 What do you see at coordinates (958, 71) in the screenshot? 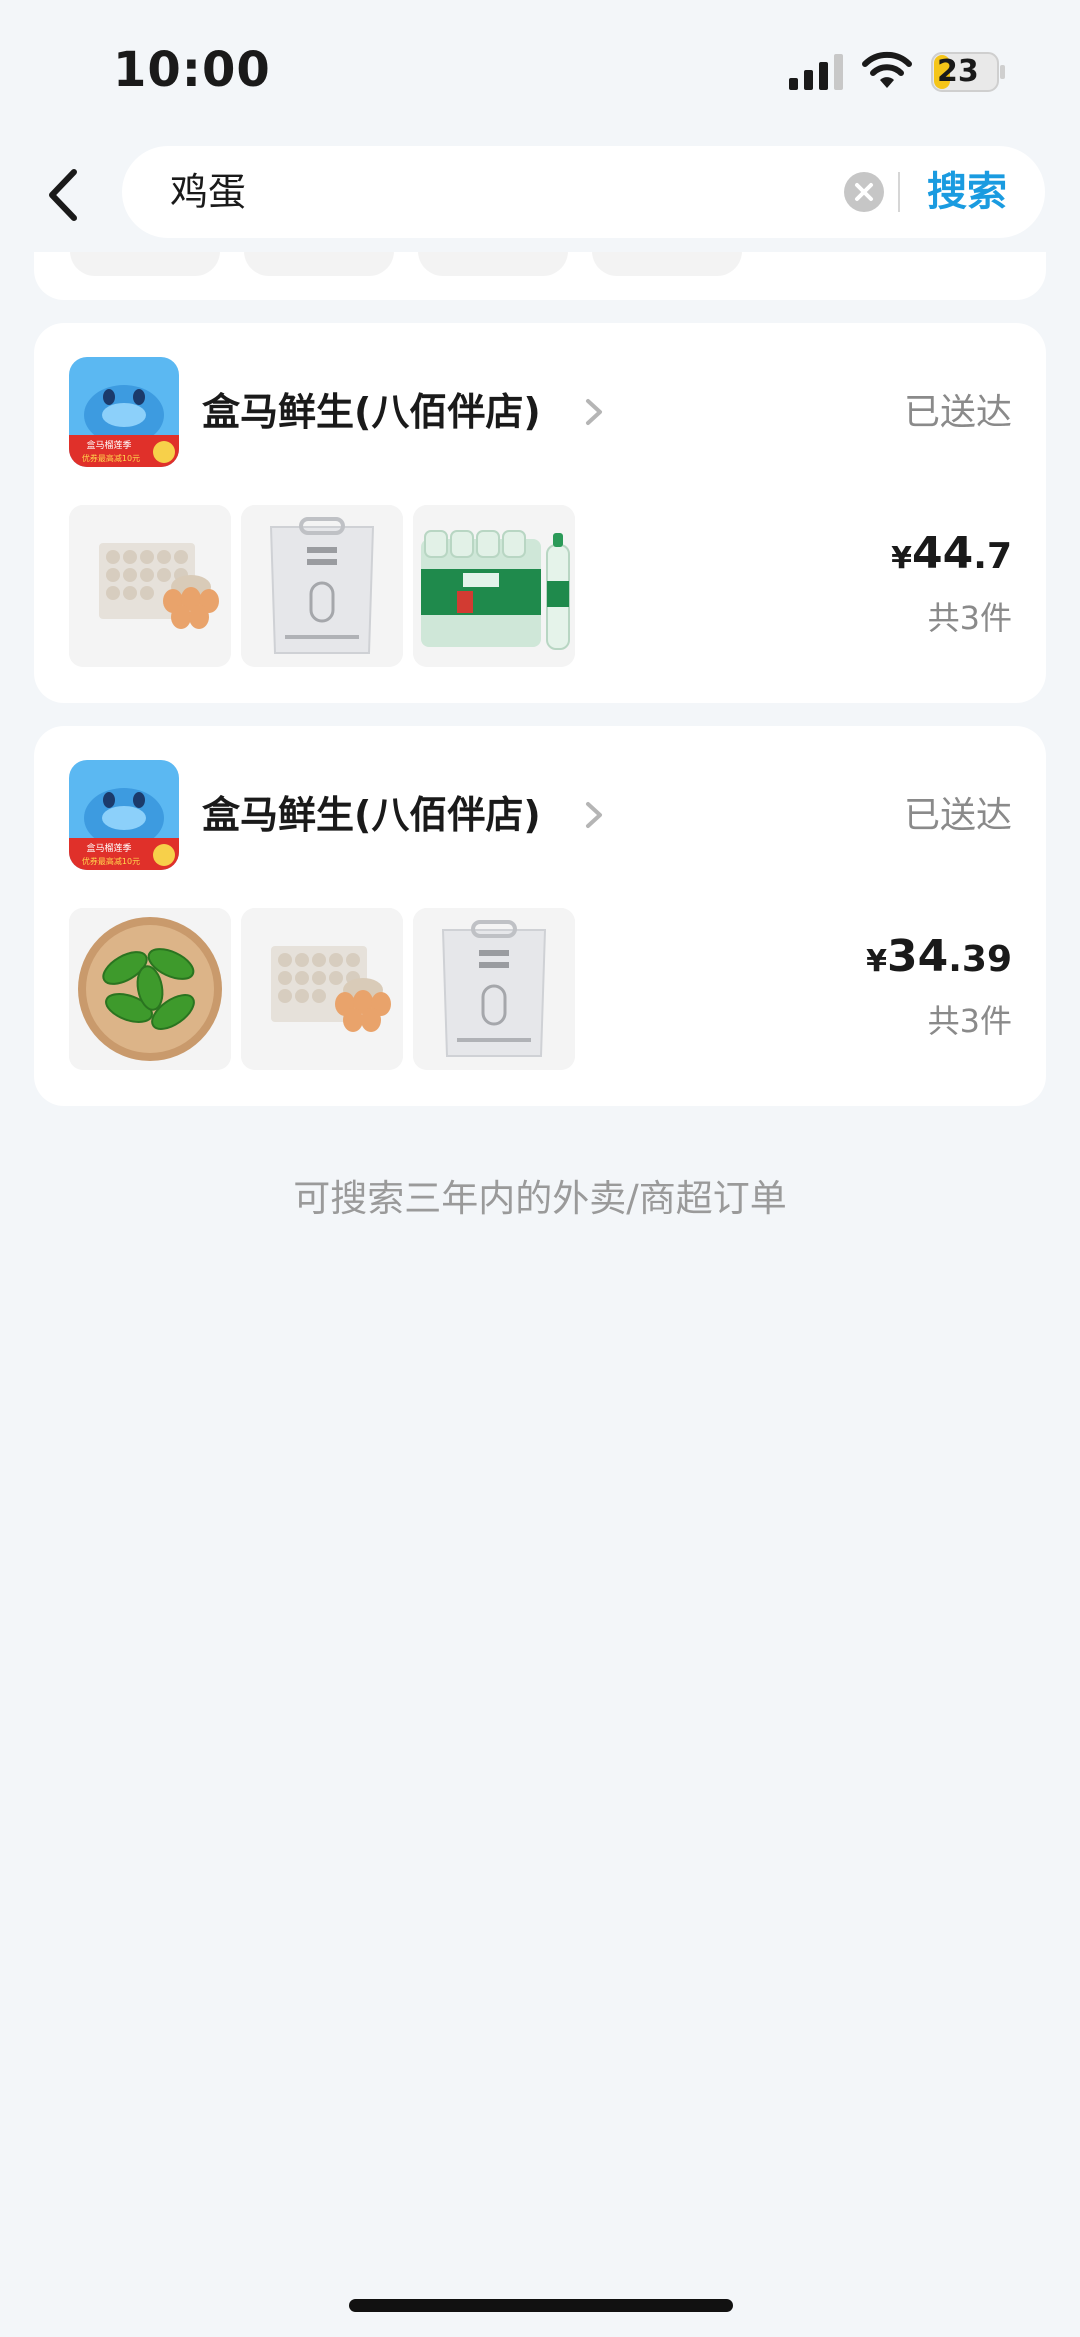
I see `battery-level: 23` at bounding box center [958, 71].